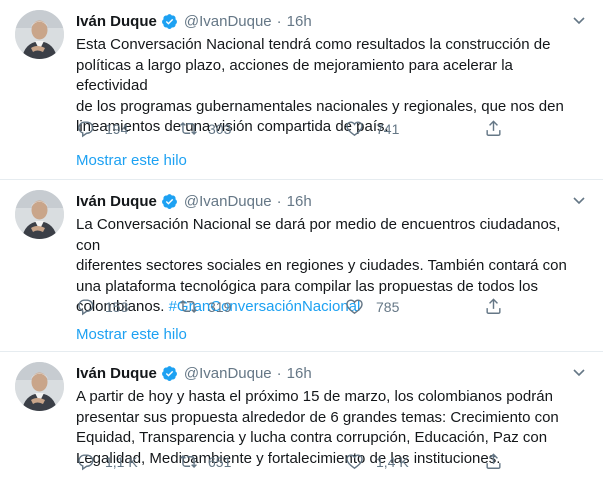 The image size is (603, 492). I want to click on retweet-button: 651, so click(205, 461).